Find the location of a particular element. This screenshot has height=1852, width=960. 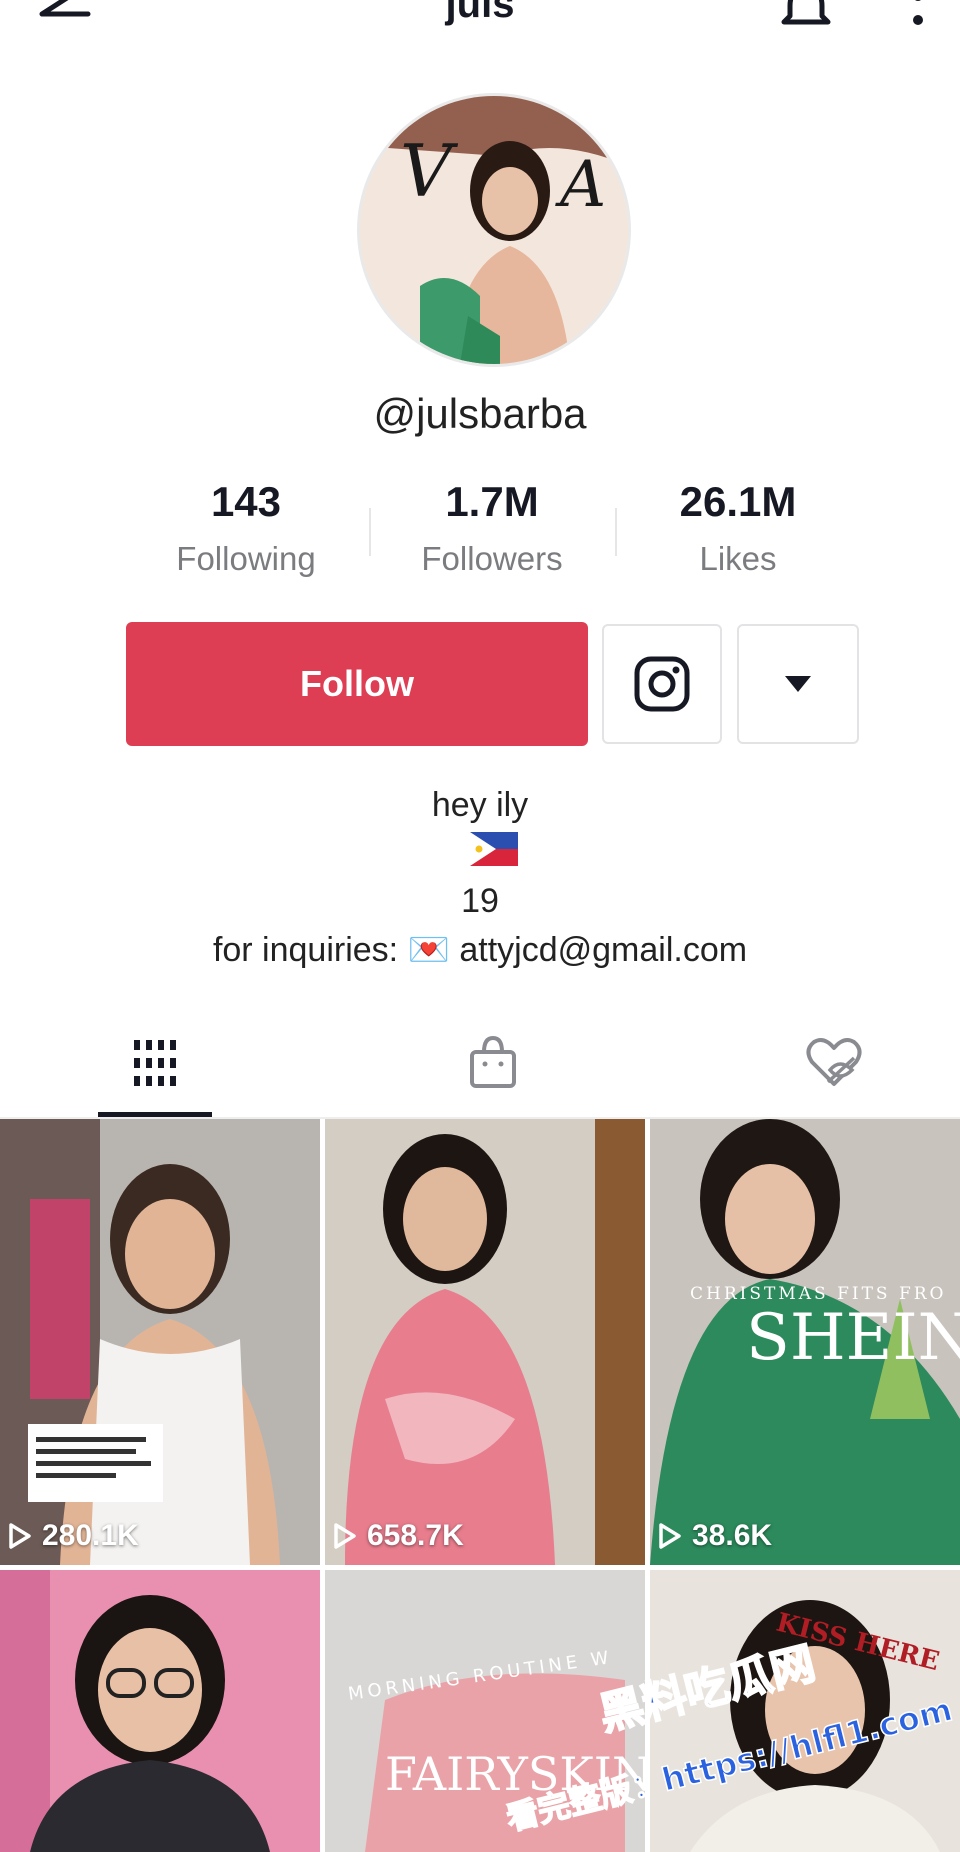

watermark: 黑料吃瓜网 看完整版：https://hlfl1.com is located at coordinates (729, 1739).